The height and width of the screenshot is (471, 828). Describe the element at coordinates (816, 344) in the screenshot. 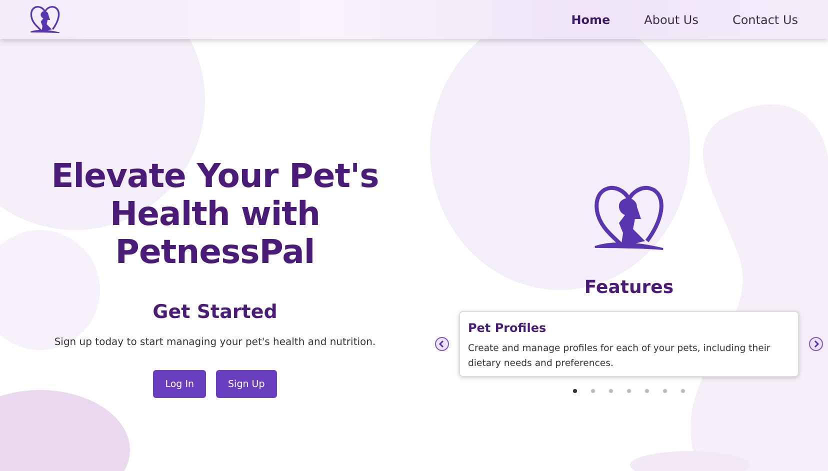

I see `chevron-right-icon` at that location.